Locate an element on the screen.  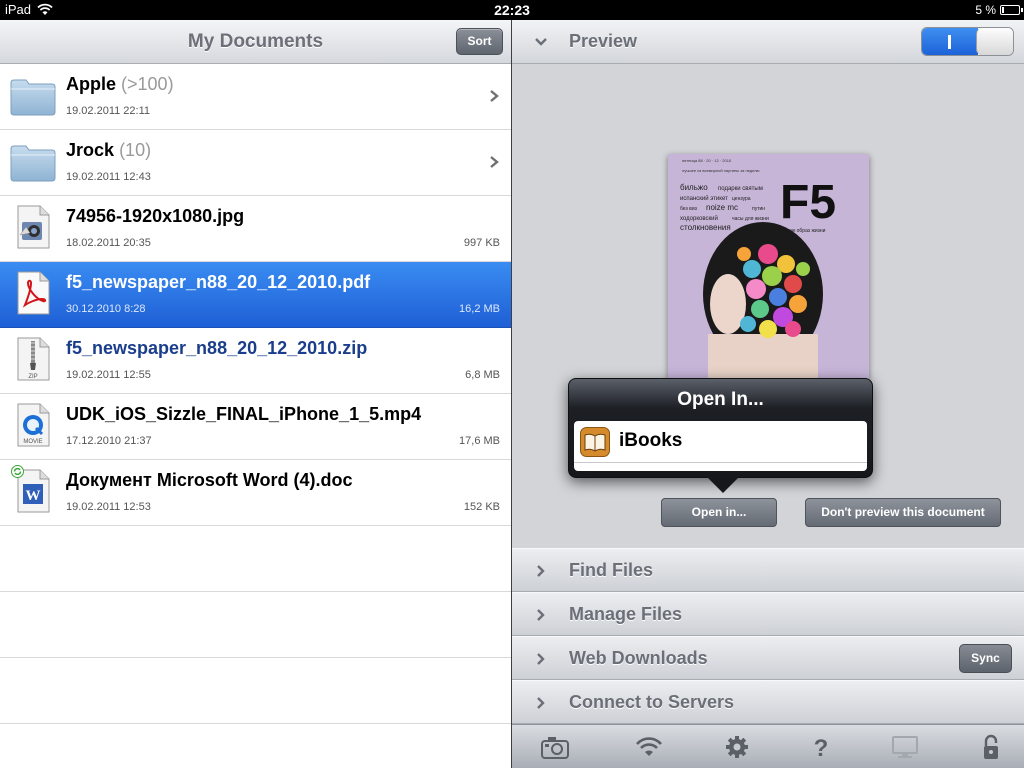
file-name: f5_newspaper_n88_20_12_2010.pdf is located at coordinates (218, 282).